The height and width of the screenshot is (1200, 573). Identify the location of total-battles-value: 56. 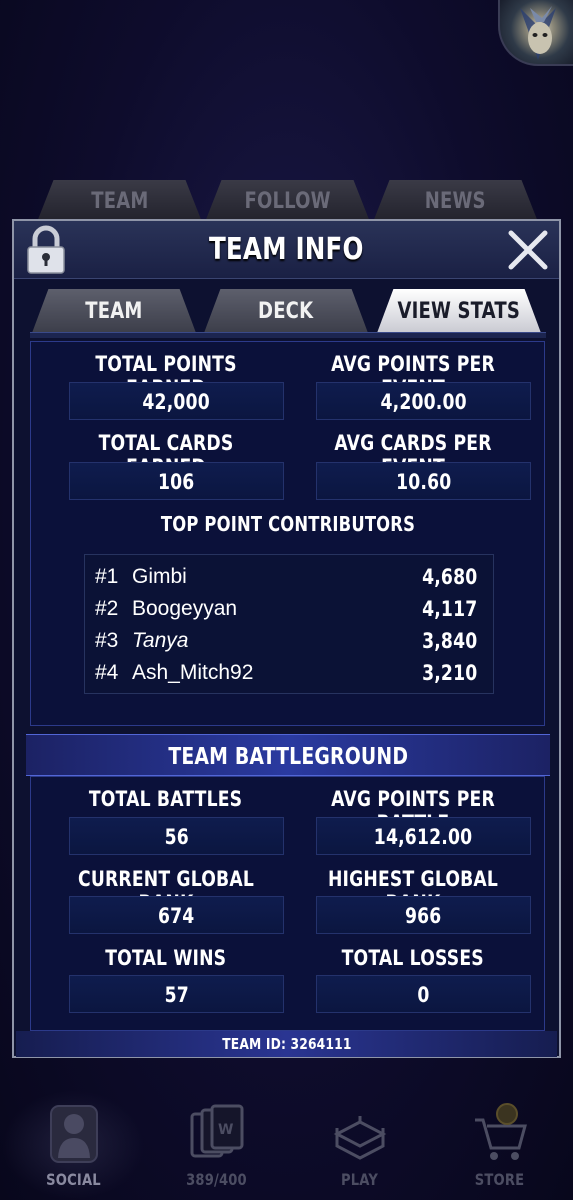
(176, 836).